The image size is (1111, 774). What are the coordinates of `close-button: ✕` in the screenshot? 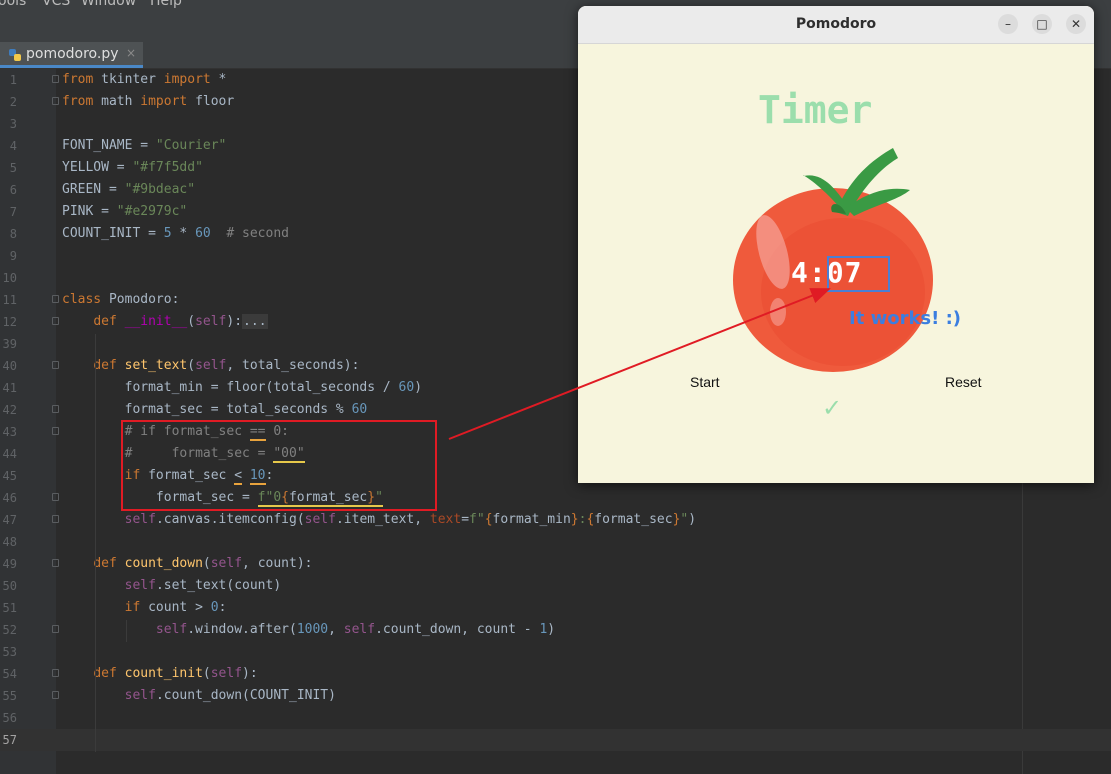 It's located at (1076, 24).